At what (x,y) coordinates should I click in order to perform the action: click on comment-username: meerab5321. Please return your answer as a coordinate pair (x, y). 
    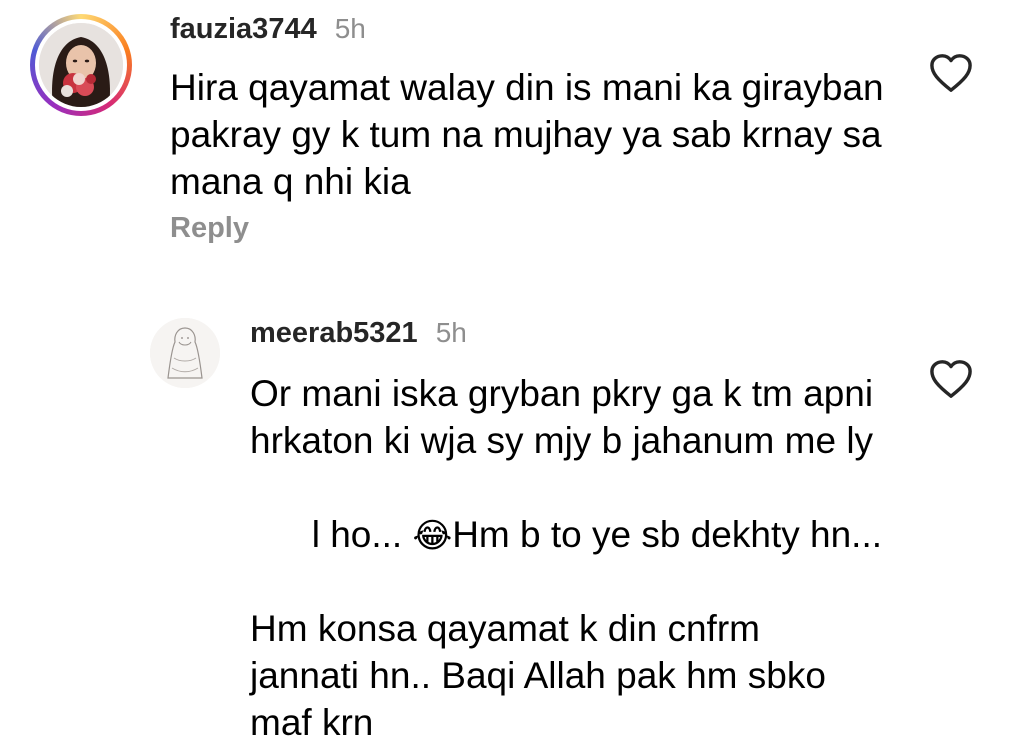
    Looking at the image, I should click on (334, 333).